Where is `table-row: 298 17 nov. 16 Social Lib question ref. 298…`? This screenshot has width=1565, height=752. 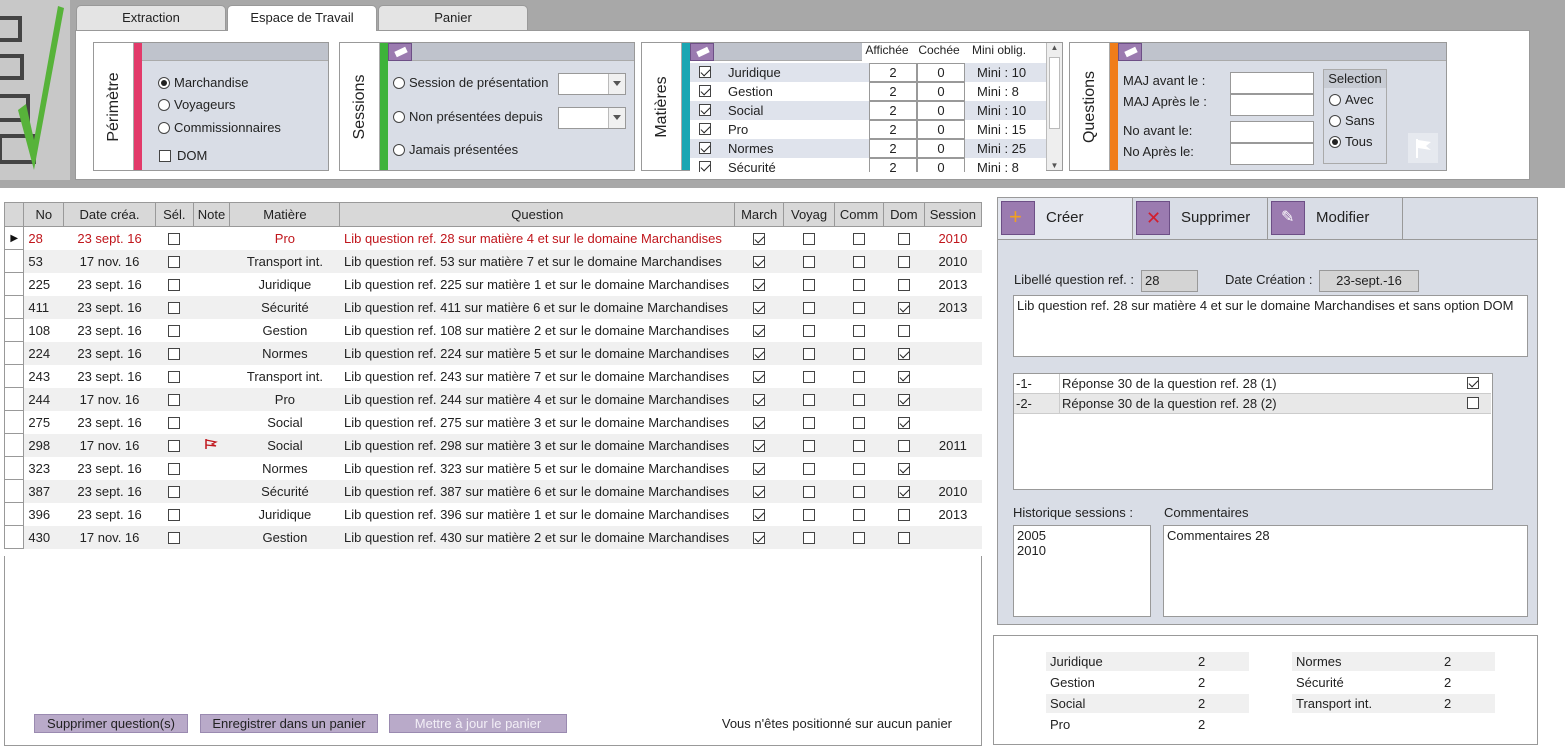
table-row: 298 17 nov. 16 Social Lib question ref. 298… is located at coordinates (492, 445).